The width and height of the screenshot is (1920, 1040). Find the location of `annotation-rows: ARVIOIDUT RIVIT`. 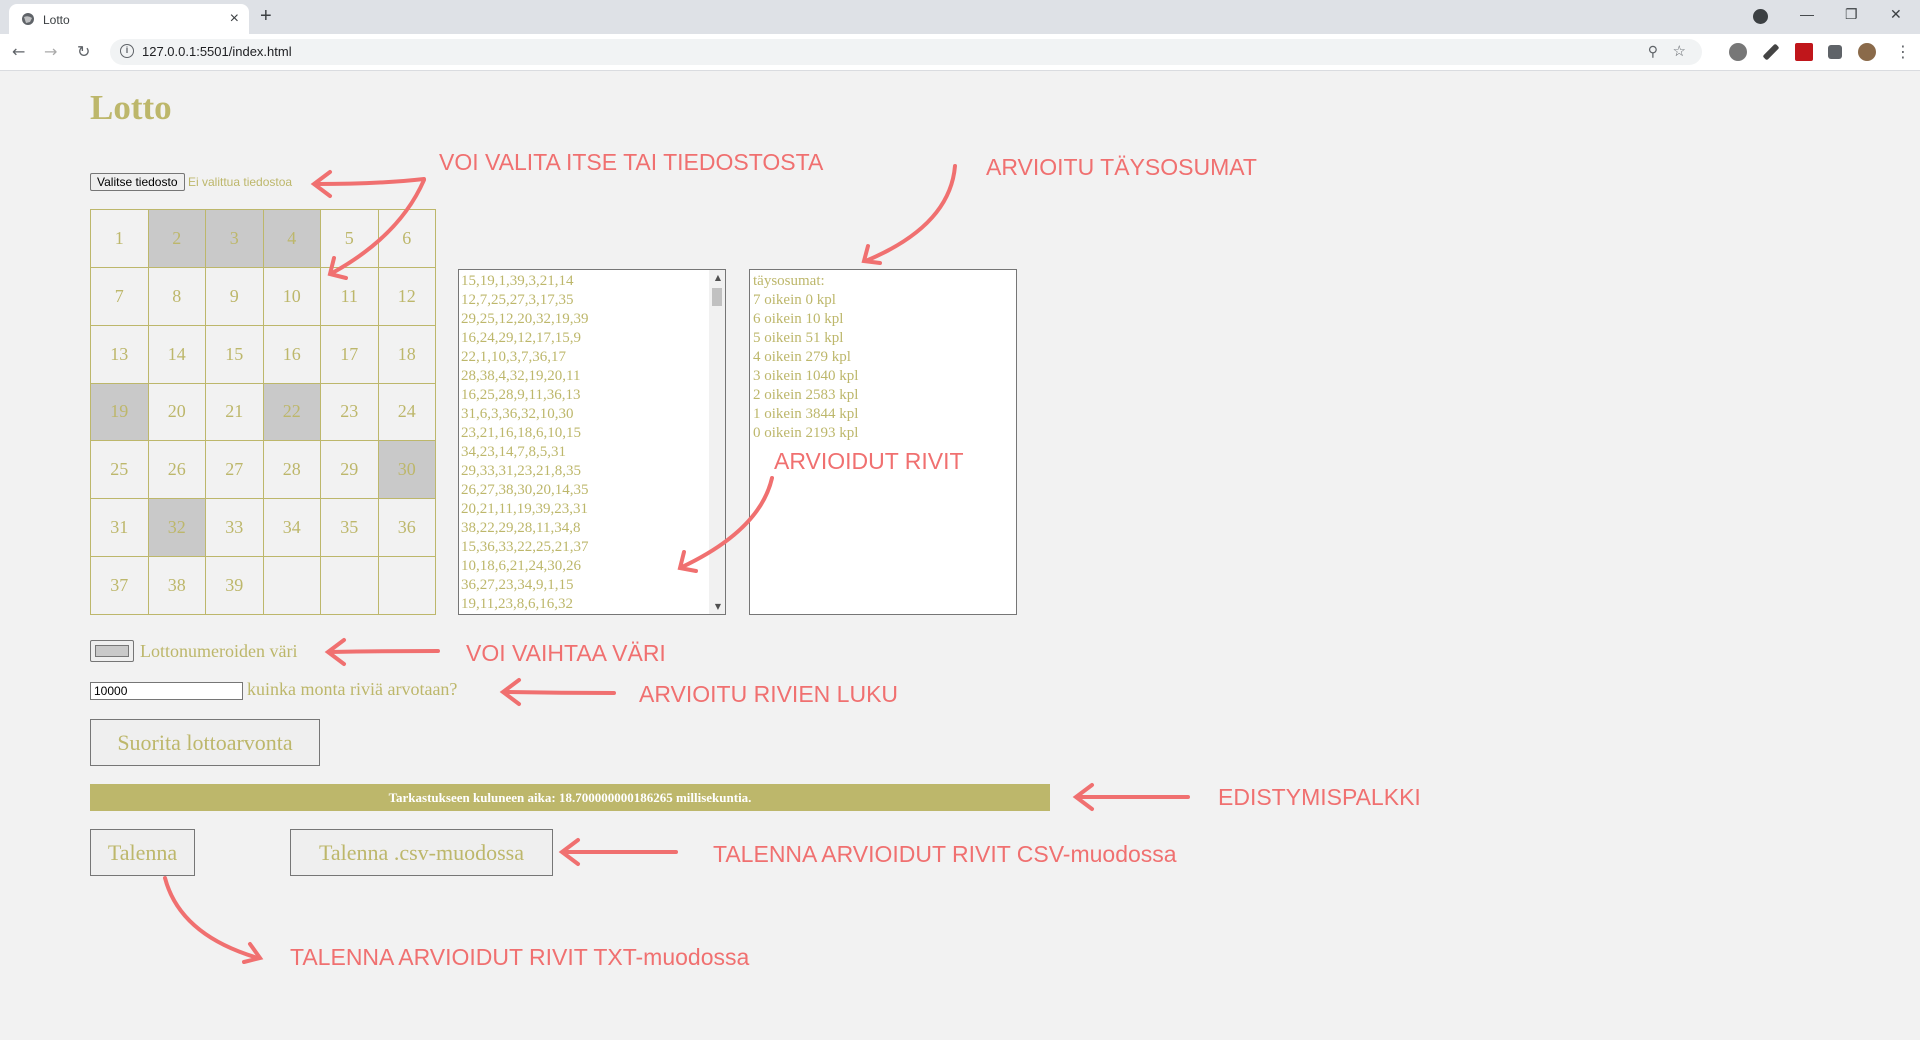

annotation-rows: ARVIOIDUT RIVIT is located at coordinates (869, 461).